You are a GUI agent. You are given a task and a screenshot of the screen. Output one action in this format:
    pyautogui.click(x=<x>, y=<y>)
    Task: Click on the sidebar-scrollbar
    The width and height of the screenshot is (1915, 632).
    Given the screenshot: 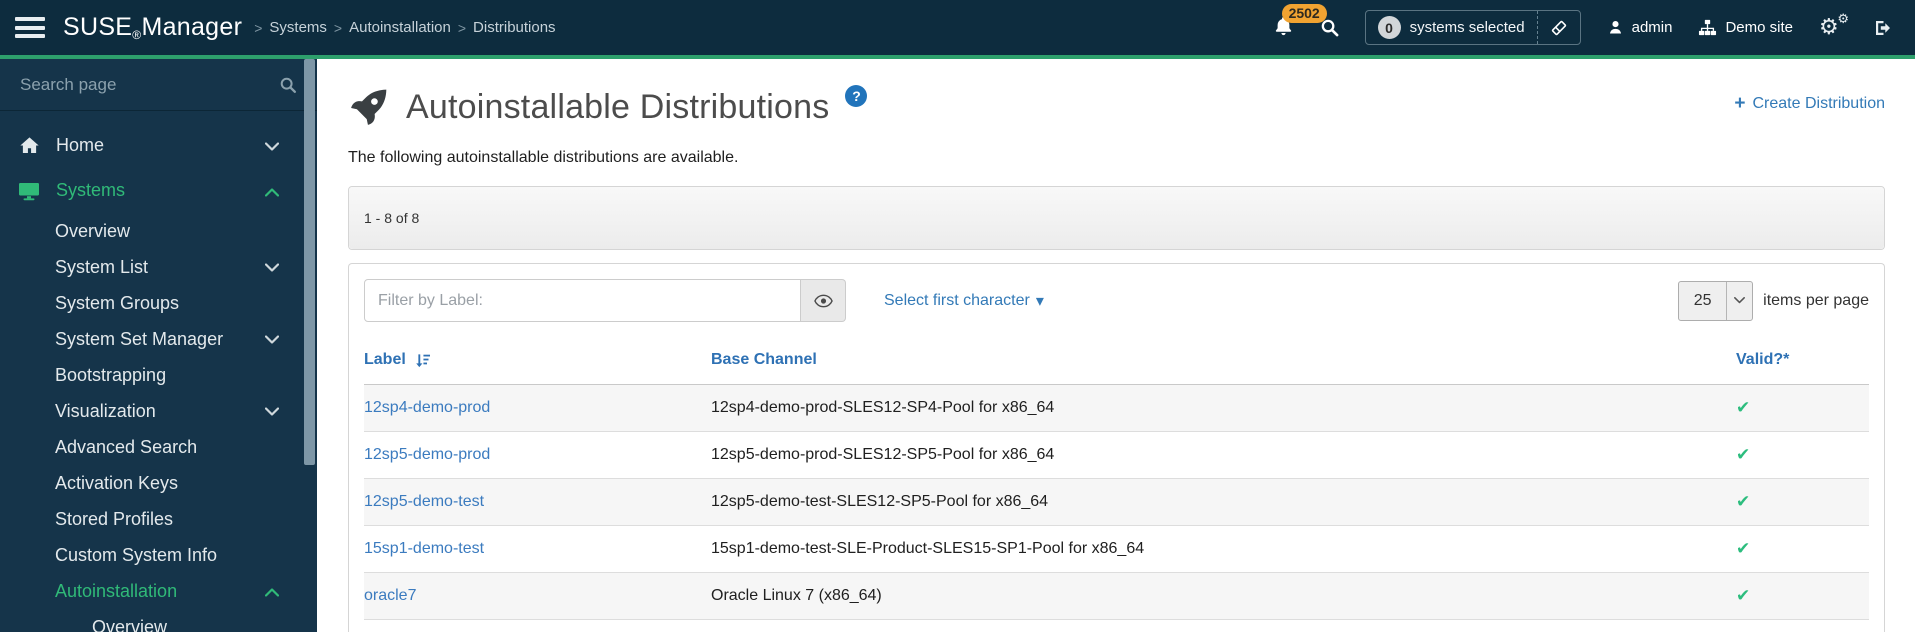 What is the action you would take?
    pyautogui.click(x=309, y=262)
    